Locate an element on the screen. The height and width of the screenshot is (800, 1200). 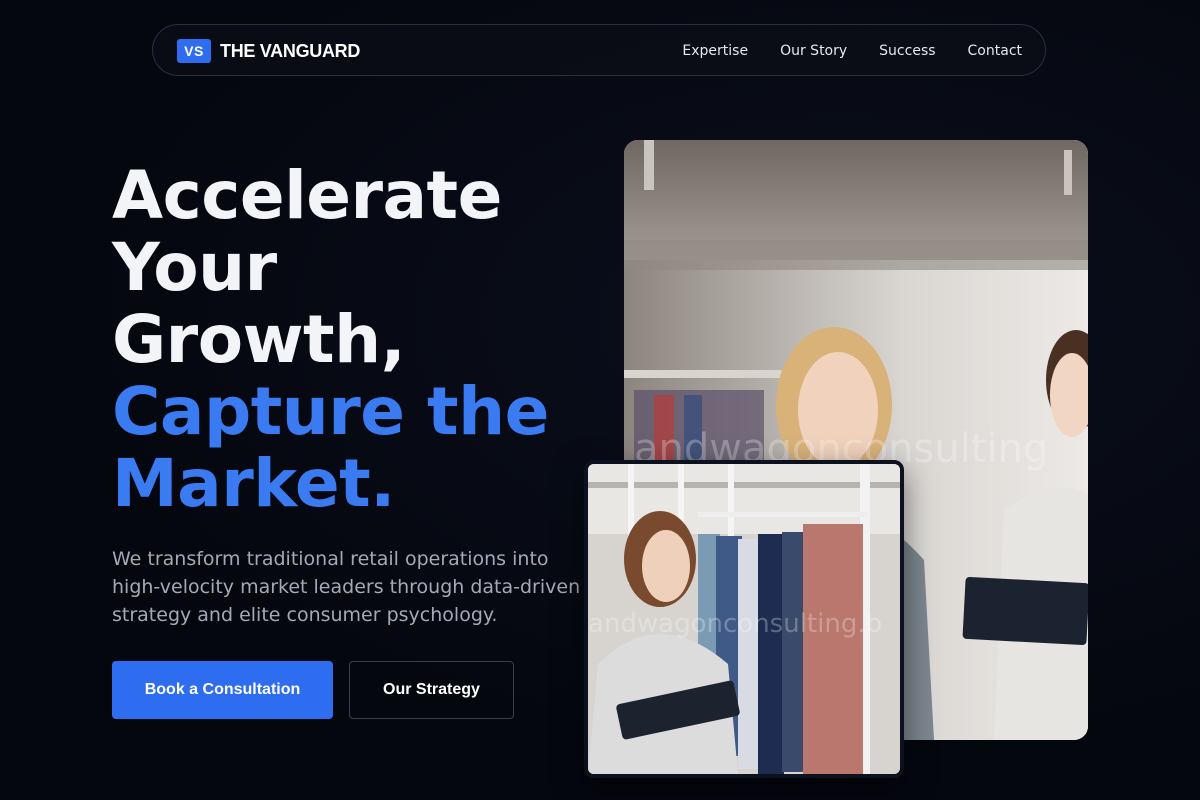
nav-link-our-story: Our Story is located at coordinates (813, 51).